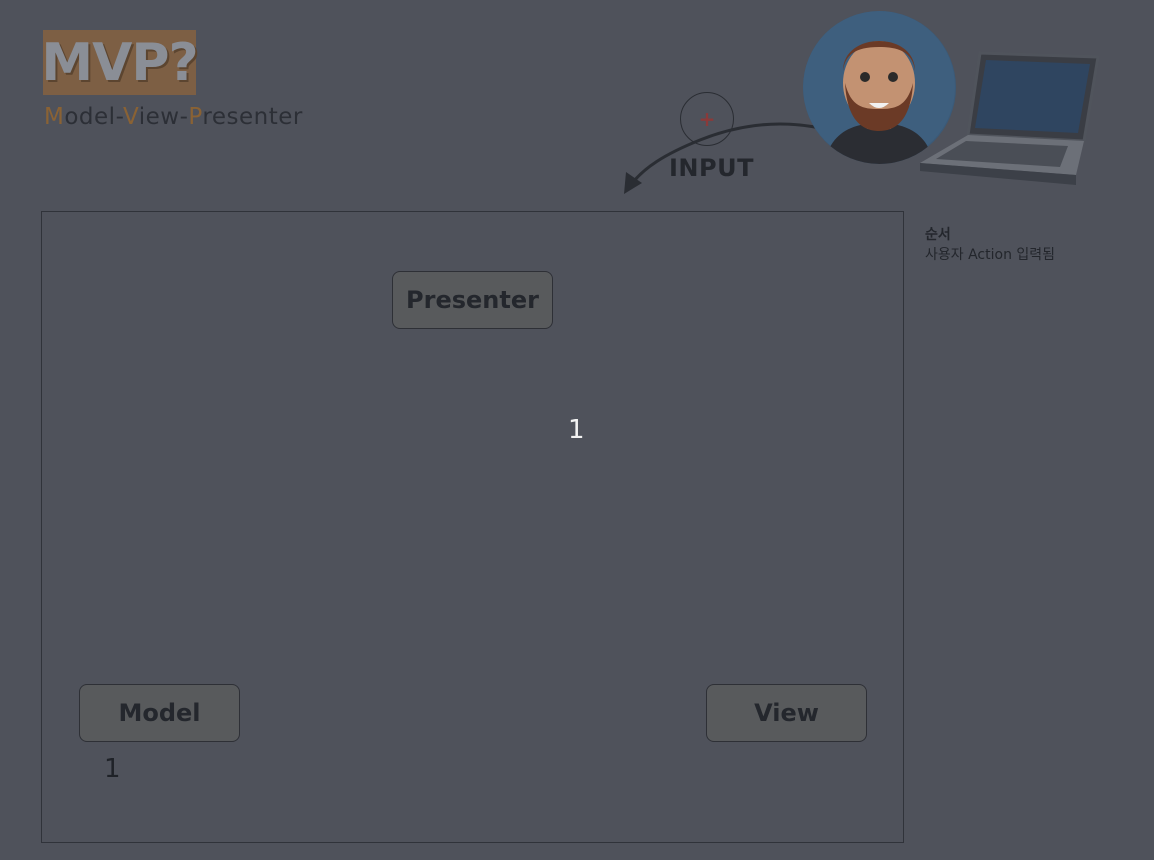  What do you see at coordinates (1010, 118) in the screenshot?
I see `laptop-icon` at bounding box center [1010, 118].